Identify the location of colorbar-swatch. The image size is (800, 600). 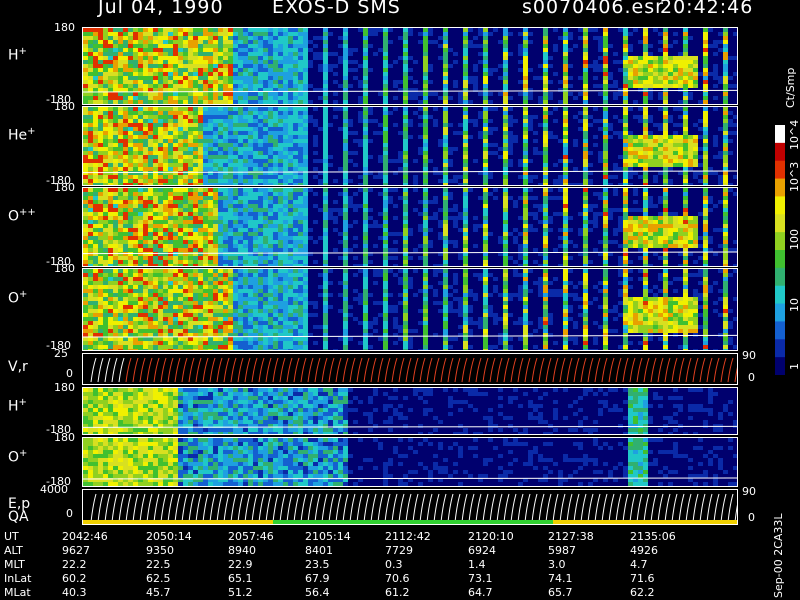
(780, 259).